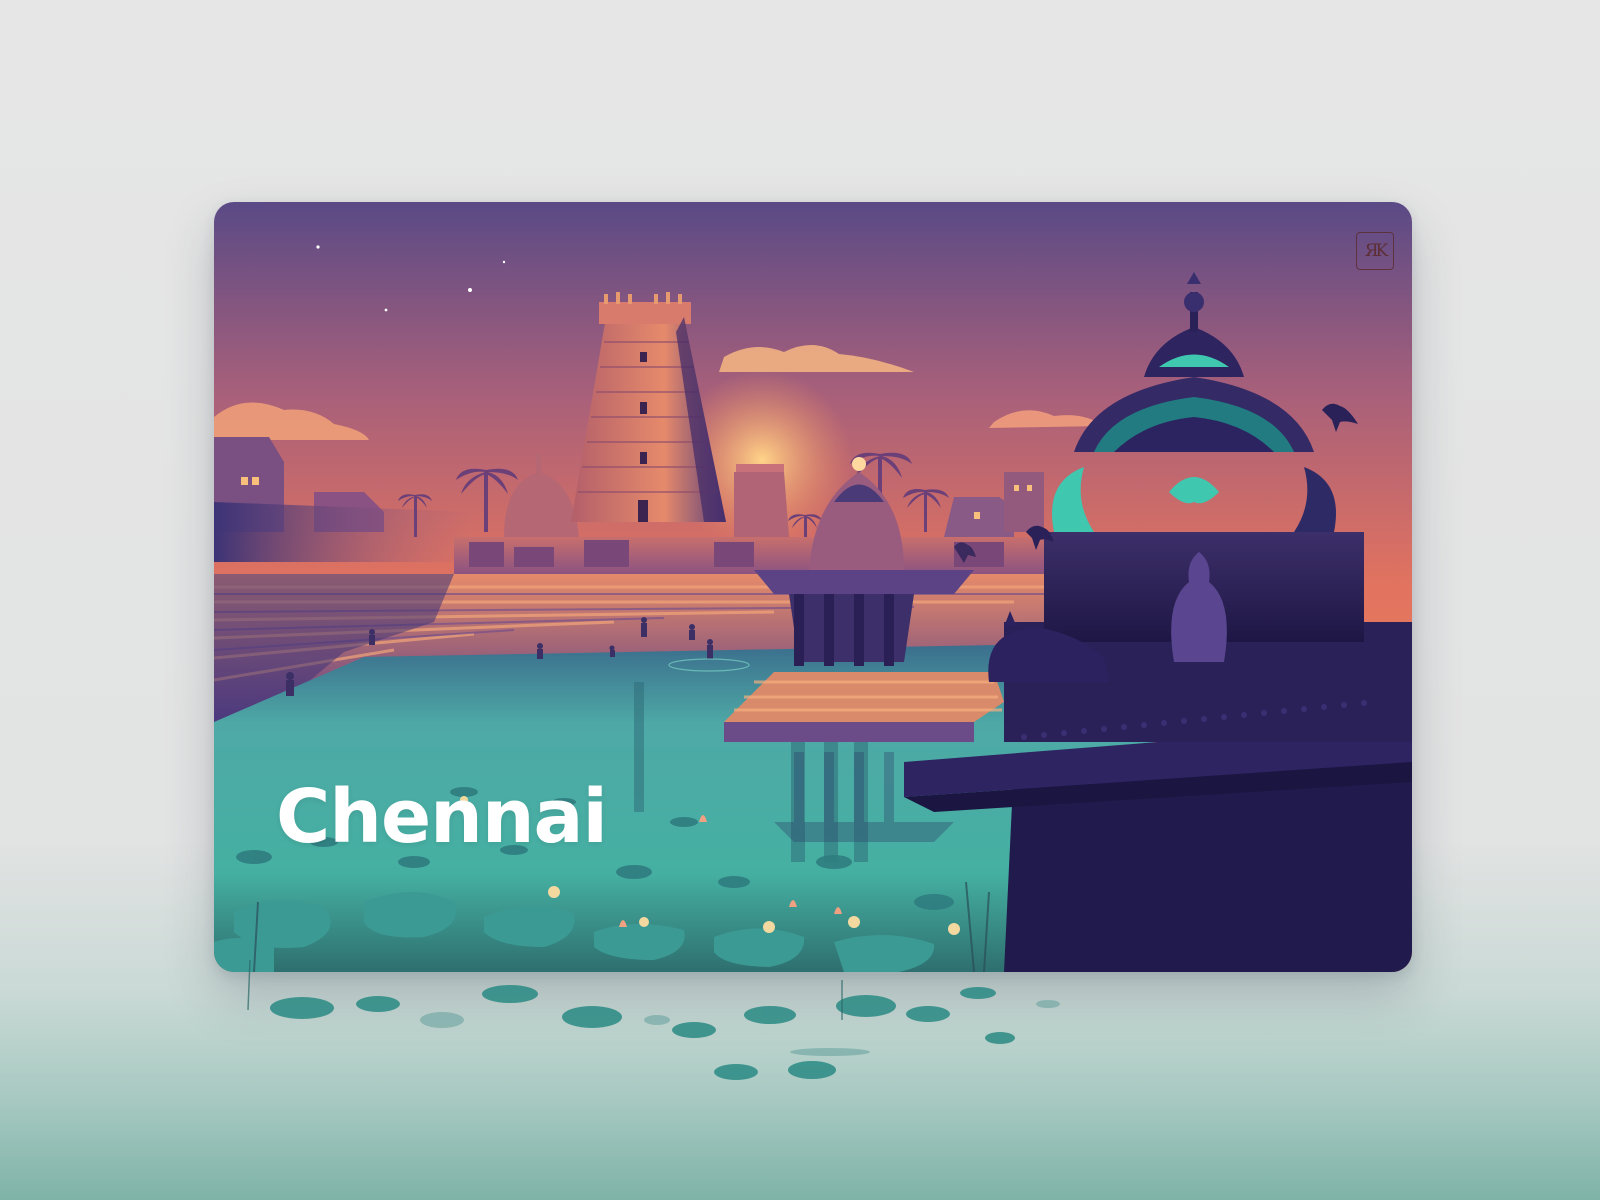 Image resolution: width=1600 pixels, height=1200 pixels. What do you see at coordinates (653, 1020) in the screenshot?
I see `outside-lily-pads` at bounding box center [653, 1020].